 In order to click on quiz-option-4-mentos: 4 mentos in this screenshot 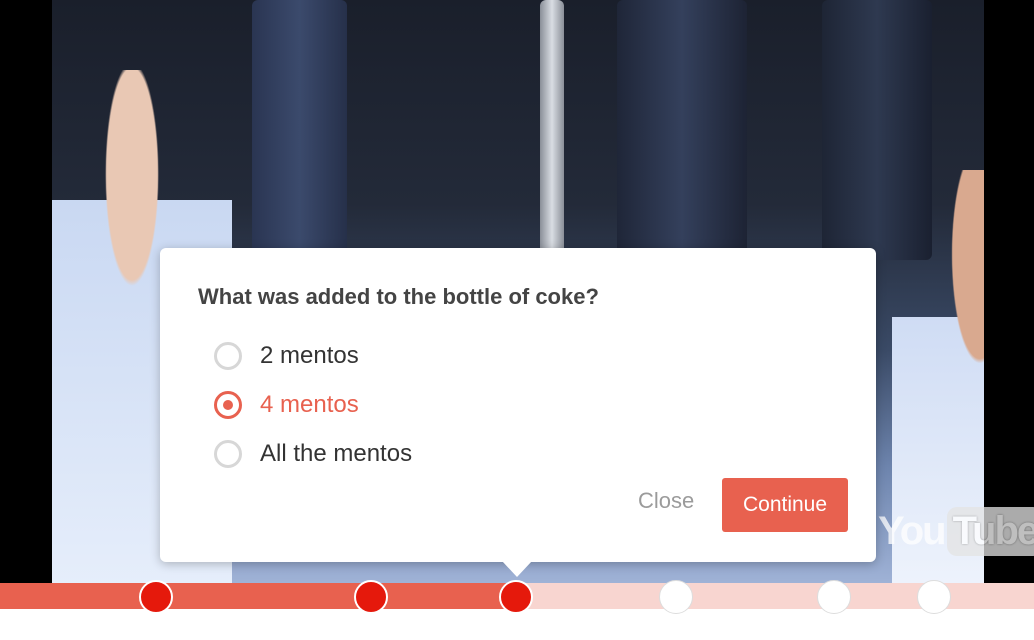, I will do `click(313, 405)`.